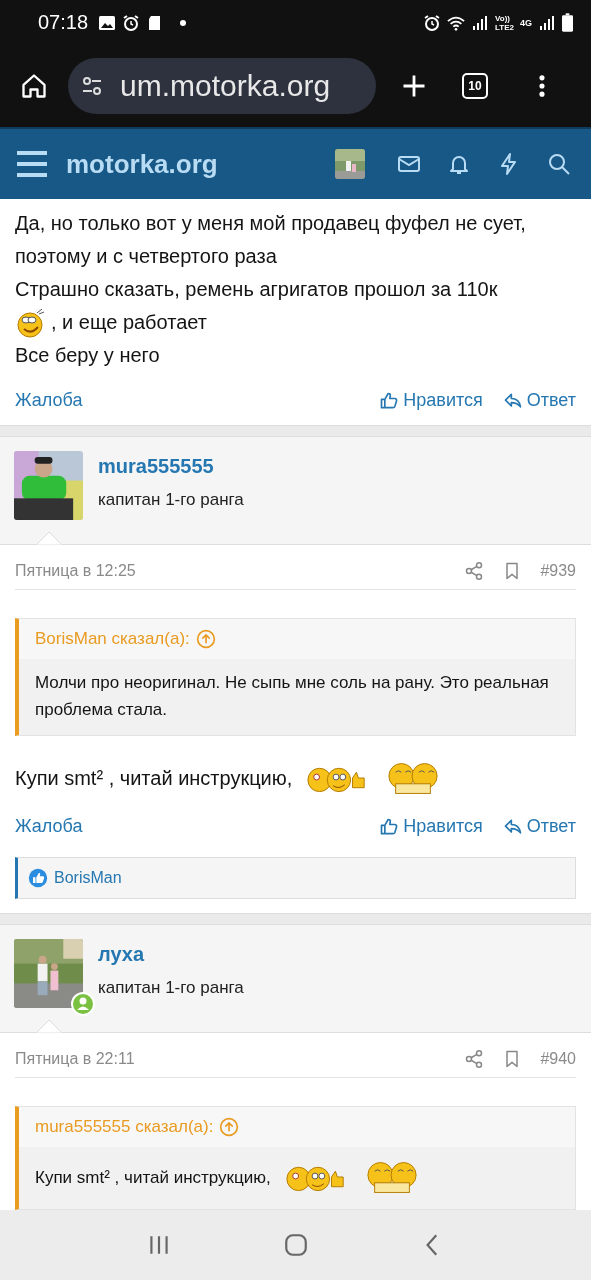 This screenshot has height=1280, width=591. What do you see at coordinates (558, 571) in the screenshot?
I see `post-number: #939` at bounding box center [558, 571].